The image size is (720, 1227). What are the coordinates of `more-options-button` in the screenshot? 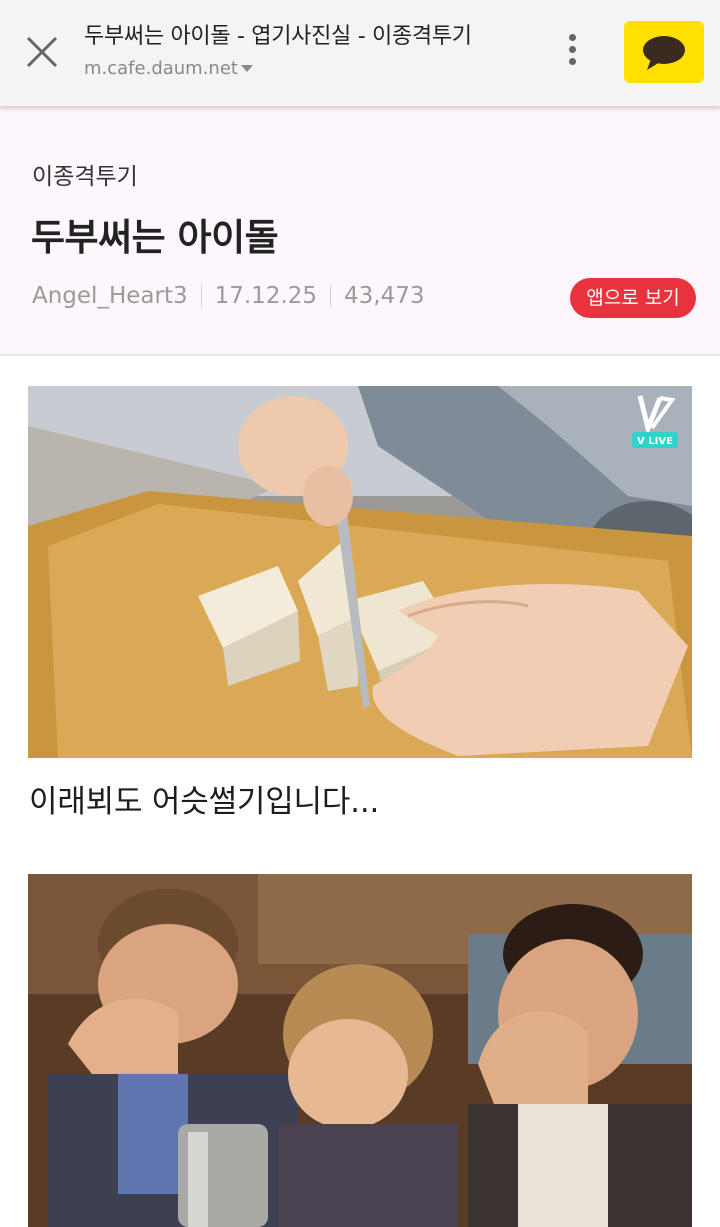 It's located at (572, 54).